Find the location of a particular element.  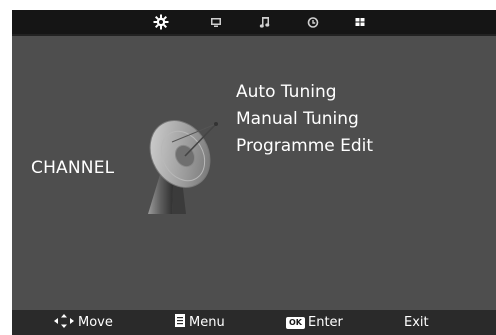

clock-icon is located at coordinates (313, 22).